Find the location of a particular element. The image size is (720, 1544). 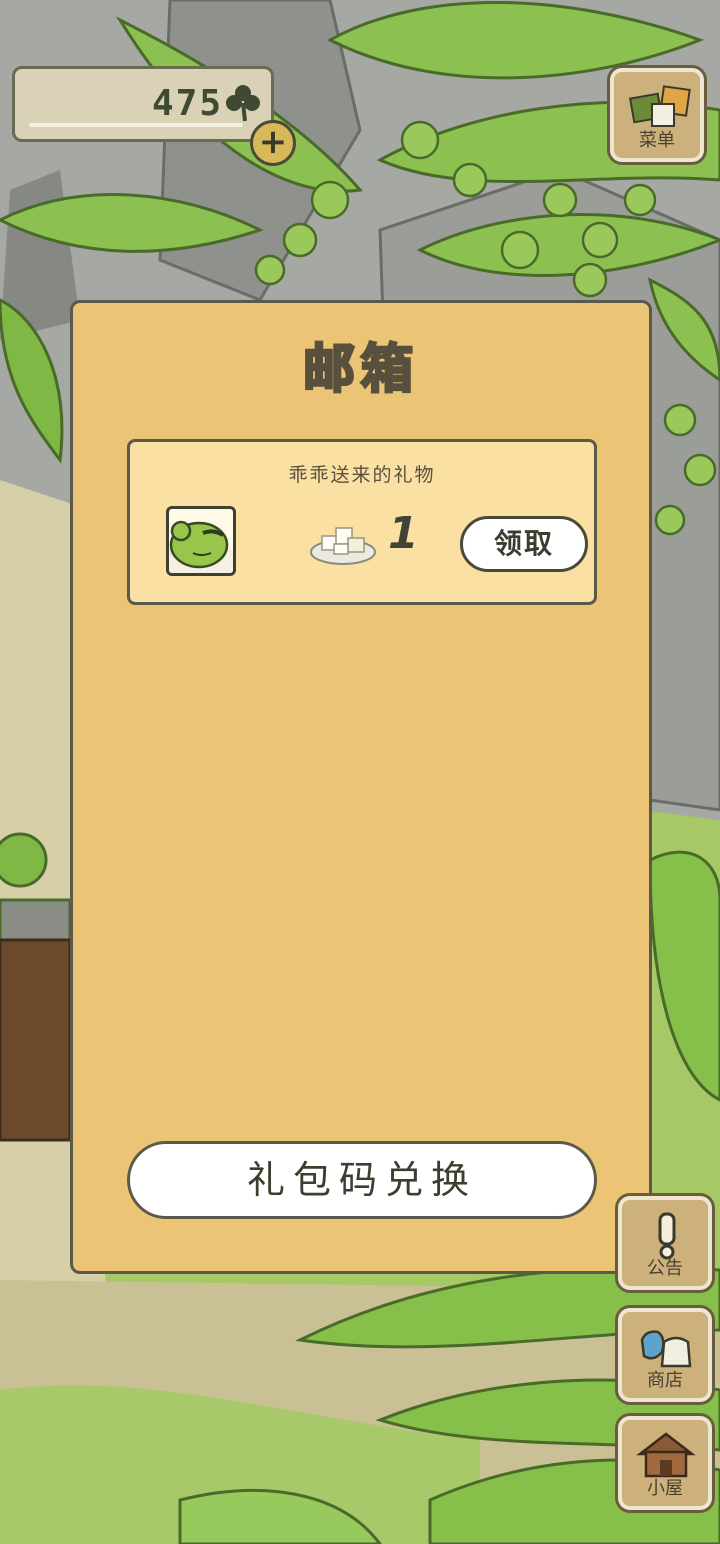

tofu-plate-icon is located at coordinates (343, 546).